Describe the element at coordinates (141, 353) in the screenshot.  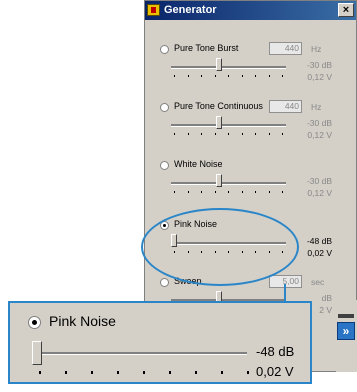
I see `level-slider-track-zoom` at that location.